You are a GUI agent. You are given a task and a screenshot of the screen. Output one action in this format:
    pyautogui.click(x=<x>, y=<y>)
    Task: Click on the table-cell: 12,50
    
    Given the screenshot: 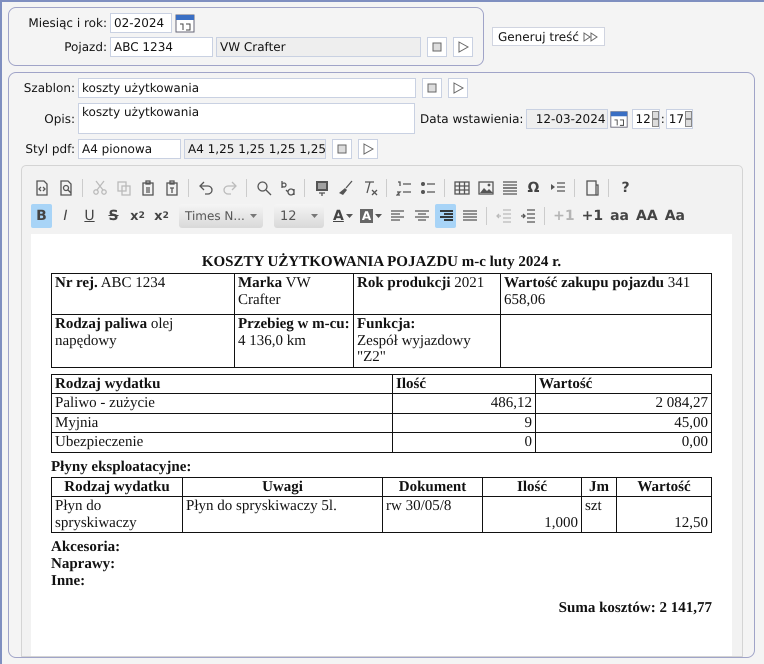 What is the action you would take?
    pyautogui.click(x=664, y=514)
    